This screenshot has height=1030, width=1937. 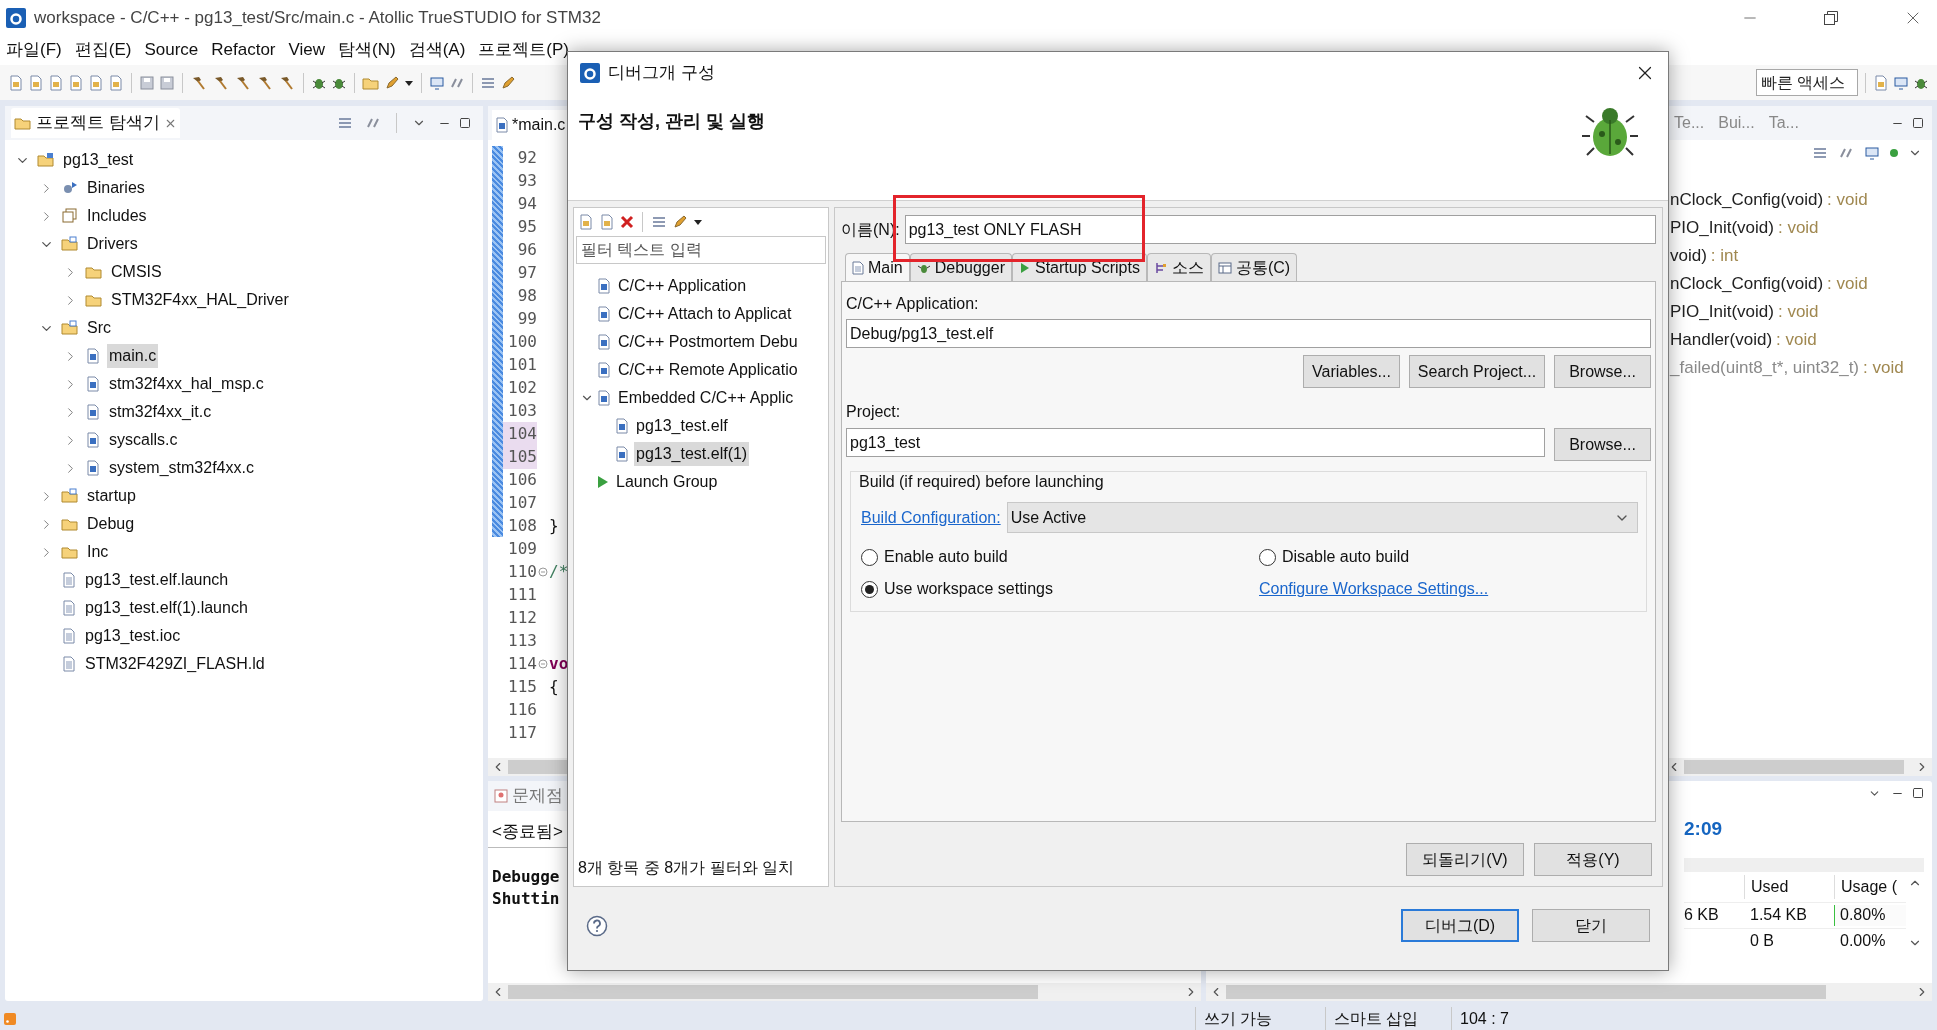 I want to click on outline-item: Handler(void), so click(x=1721, y=340).